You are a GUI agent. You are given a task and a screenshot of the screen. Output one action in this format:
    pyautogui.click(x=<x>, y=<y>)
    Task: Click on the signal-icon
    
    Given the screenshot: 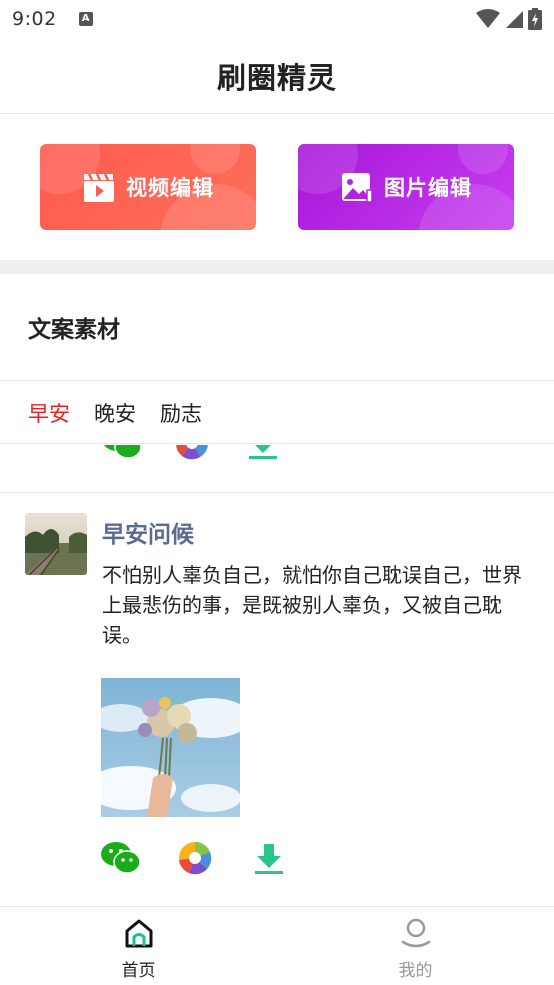 What is the action you would take?
    pyautogui.click(x=514, y=19)
    